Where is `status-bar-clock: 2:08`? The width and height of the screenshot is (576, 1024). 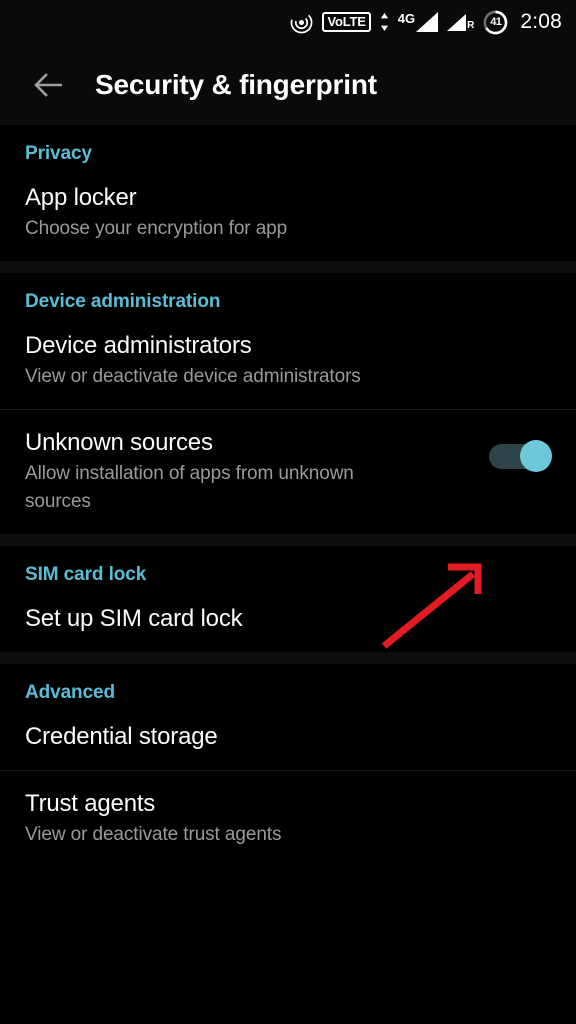 status-bar-clock: 2:08 is located at coordinates (541, 21).